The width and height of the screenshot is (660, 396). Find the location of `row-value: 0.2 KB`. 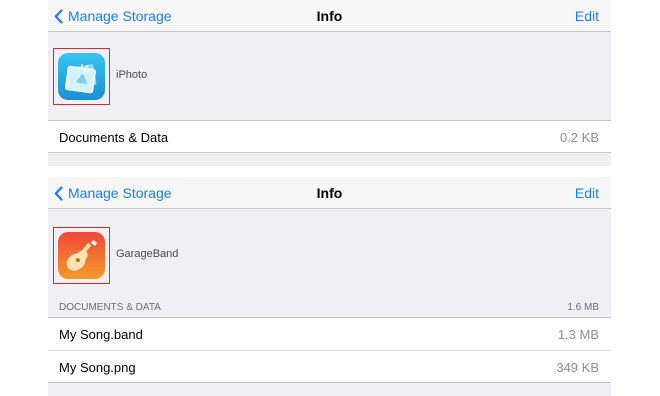

row-value: 0.2 KB is located at coordinates (579, 137).